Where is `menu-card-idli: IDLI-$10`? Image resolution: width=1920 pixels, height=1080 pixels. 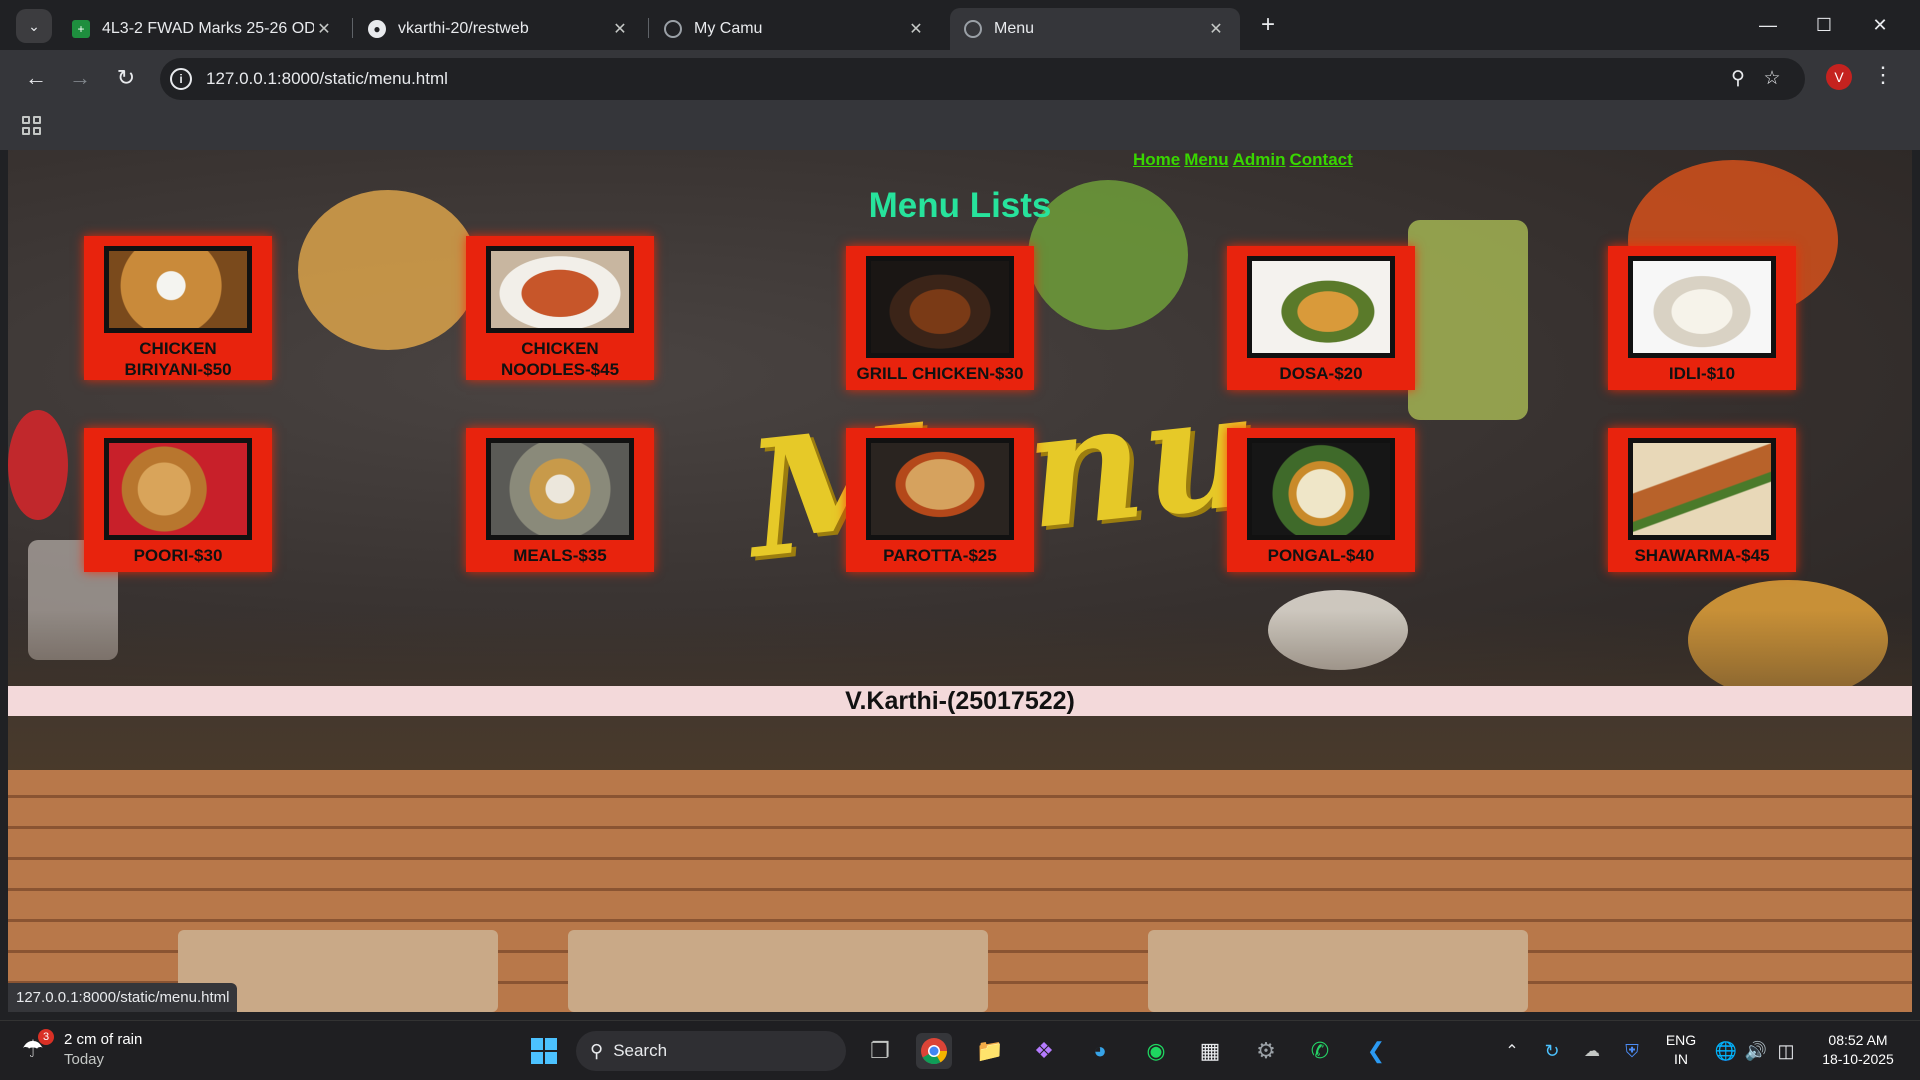
menu-card-idli: IDLI-$10 is located at coordinates (1702, 318).